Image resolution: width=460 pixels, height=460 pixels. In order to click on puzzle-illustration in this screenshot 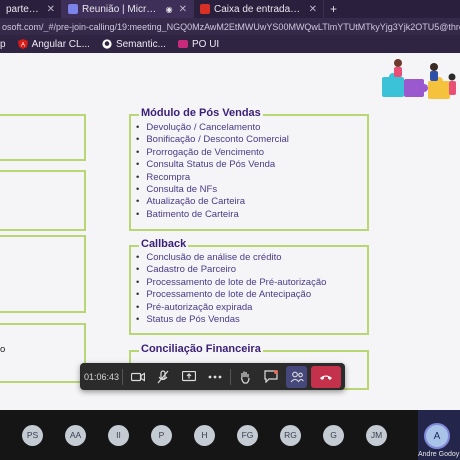, I will do `click(419, 79)`.